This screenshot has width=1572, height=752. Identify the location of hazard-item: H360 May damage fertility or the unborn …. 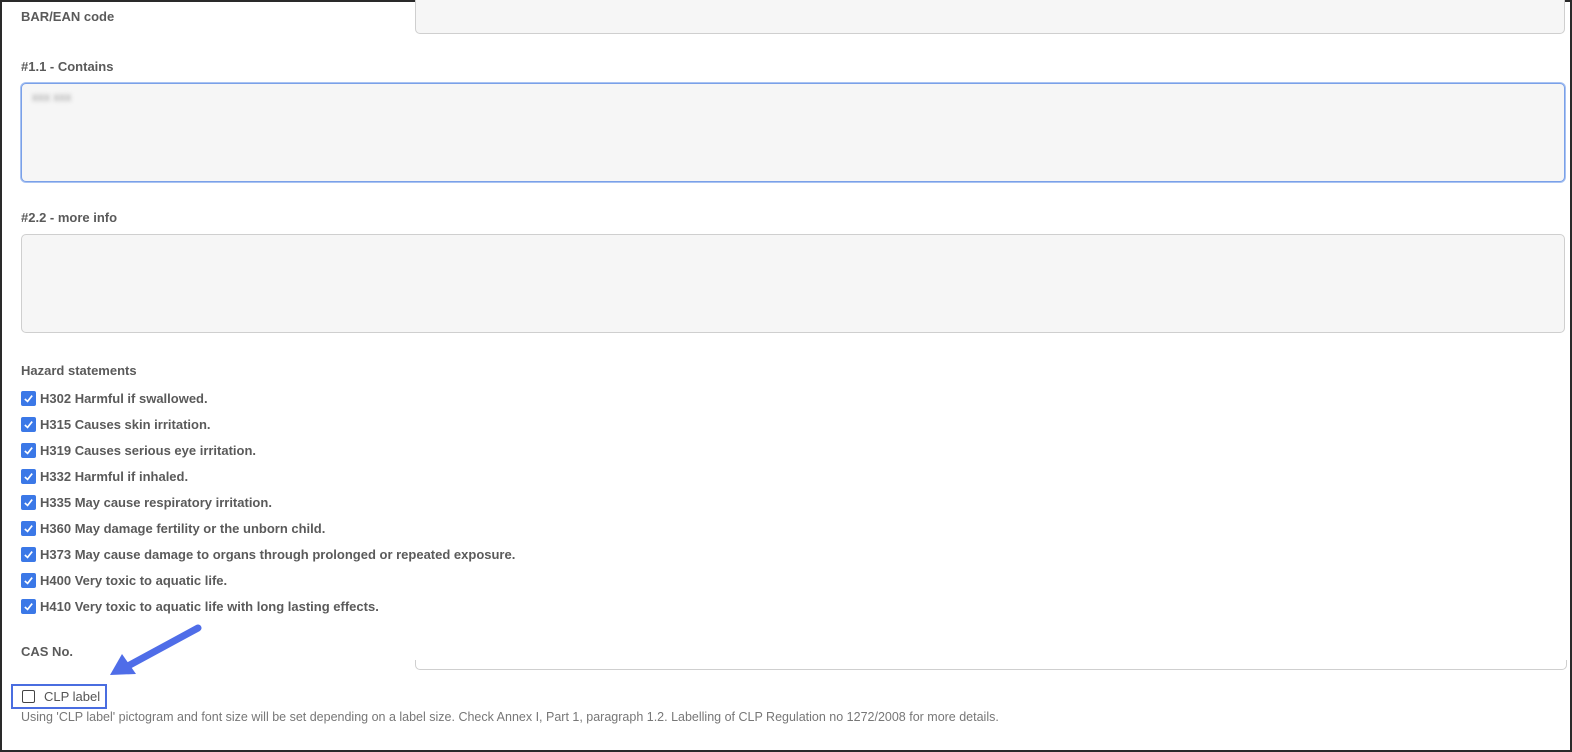
(268, 528).